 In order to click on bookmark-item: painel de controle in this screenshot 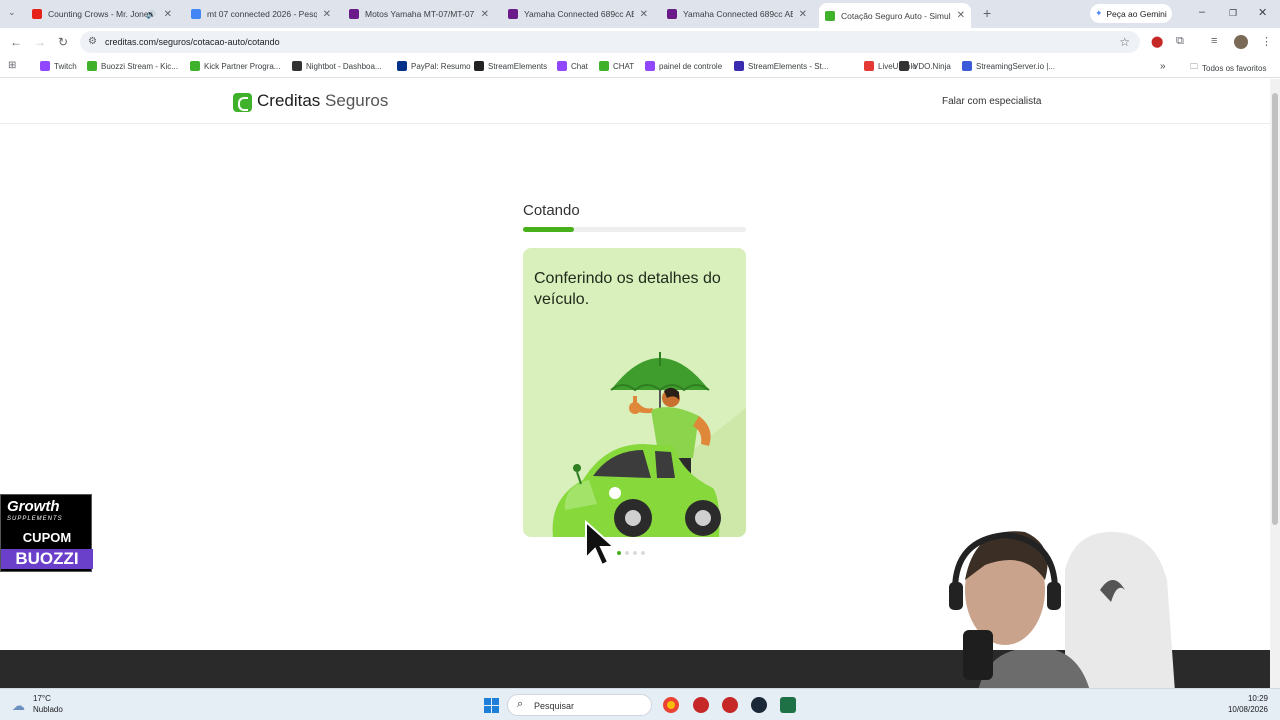, I will do `click(683, 66)`.